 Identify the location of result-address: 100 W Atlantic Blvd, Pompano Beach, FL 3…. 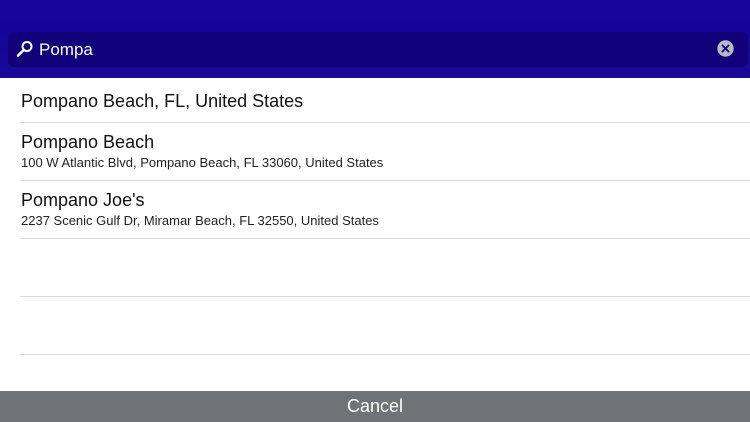
(202, 162).